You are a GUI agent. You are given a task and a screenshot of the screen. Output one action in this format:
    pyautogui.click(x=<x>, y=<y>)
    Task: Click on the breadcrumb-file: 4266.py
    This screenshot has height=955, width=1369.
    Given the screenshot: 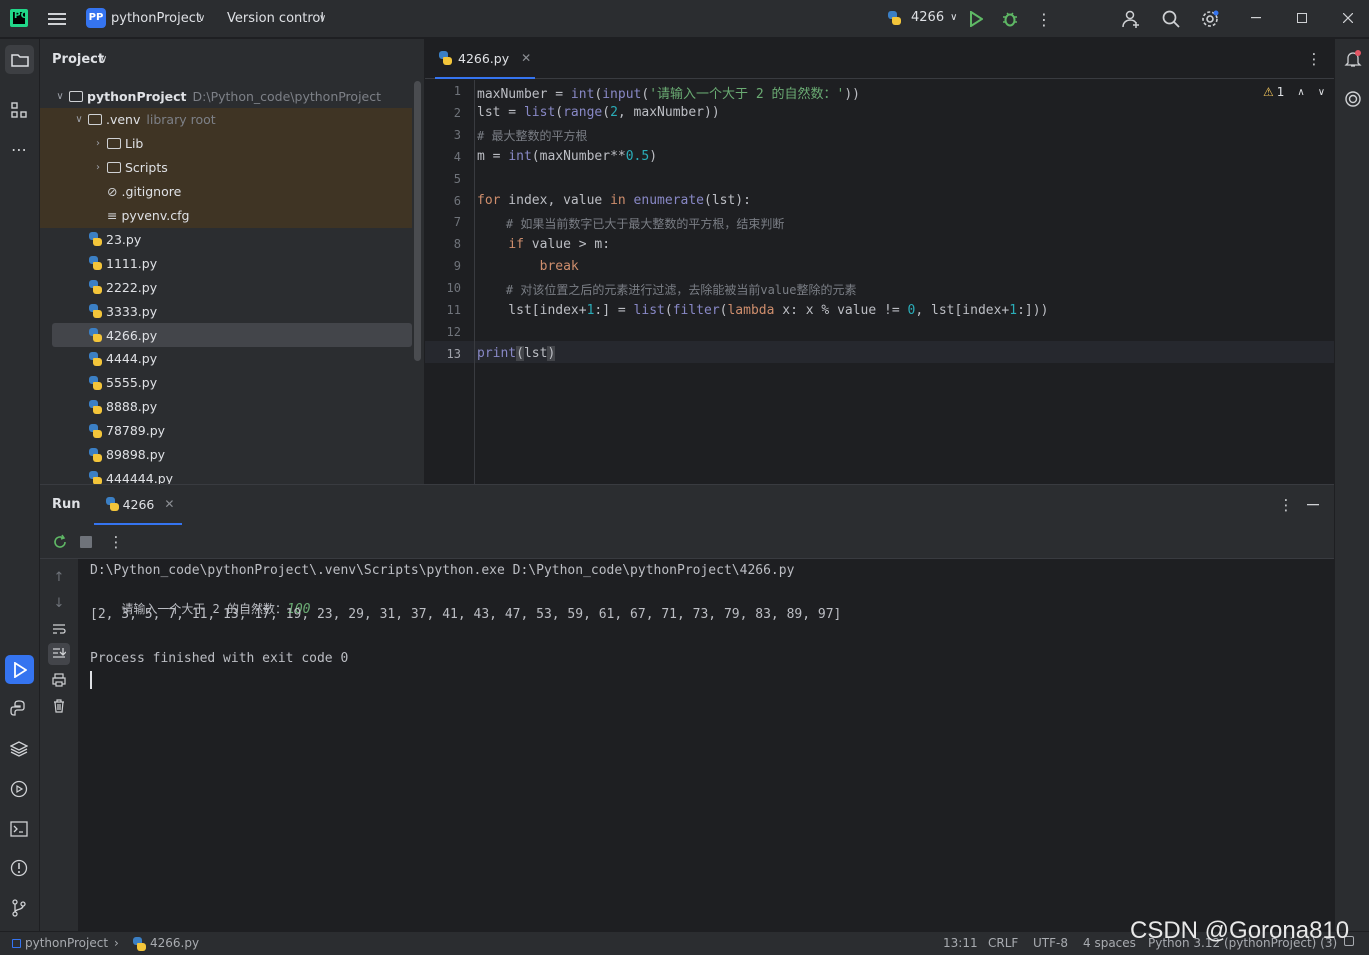 What is the action you would take?
    pyautogui.click(x=174, y=943)
    